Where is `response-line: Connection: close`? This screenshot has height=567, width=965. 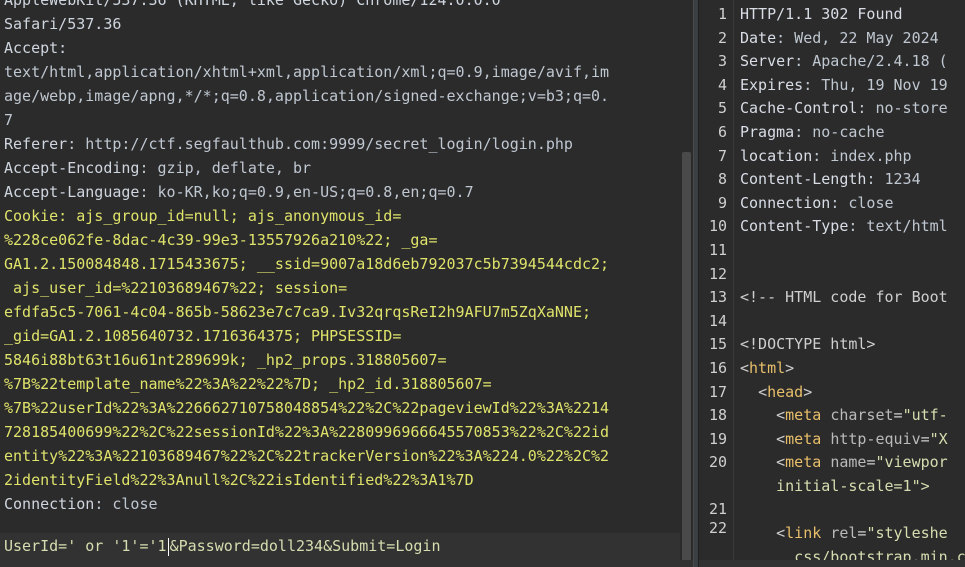
response-line: Connection: close is located at coordinates (852, 204).